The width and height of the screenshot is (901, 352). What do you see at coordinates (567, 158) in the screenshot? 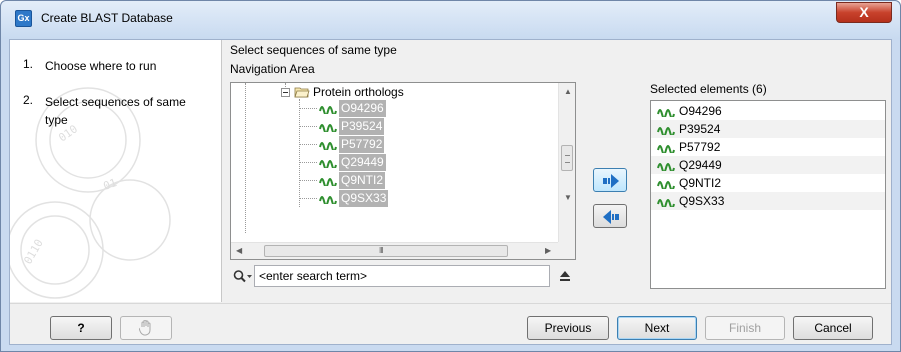
I see `vertical-scroll-thumb` at bounding box center [567, 158].